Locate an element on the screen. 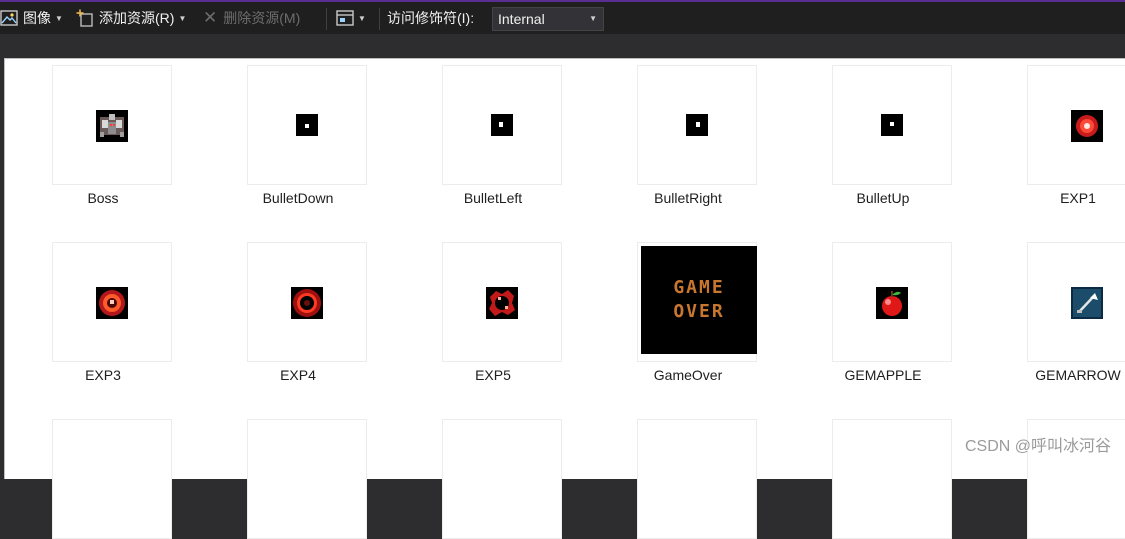 This screenshot has height=539, width=1125. resource-name: EXP1 is located at coordinates (1078, 198).